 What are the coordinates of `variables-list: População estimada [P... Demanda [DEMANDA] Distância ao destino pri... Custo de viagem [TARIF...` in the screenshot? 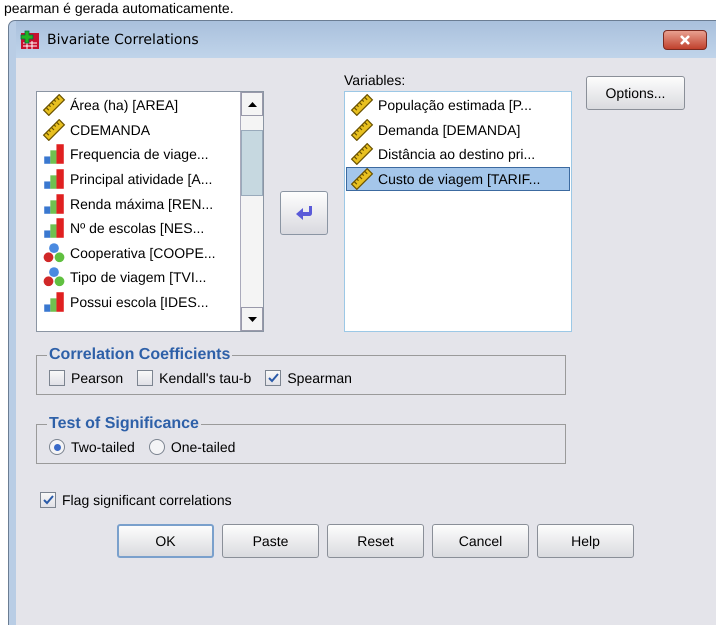 It's located at (458, 211).